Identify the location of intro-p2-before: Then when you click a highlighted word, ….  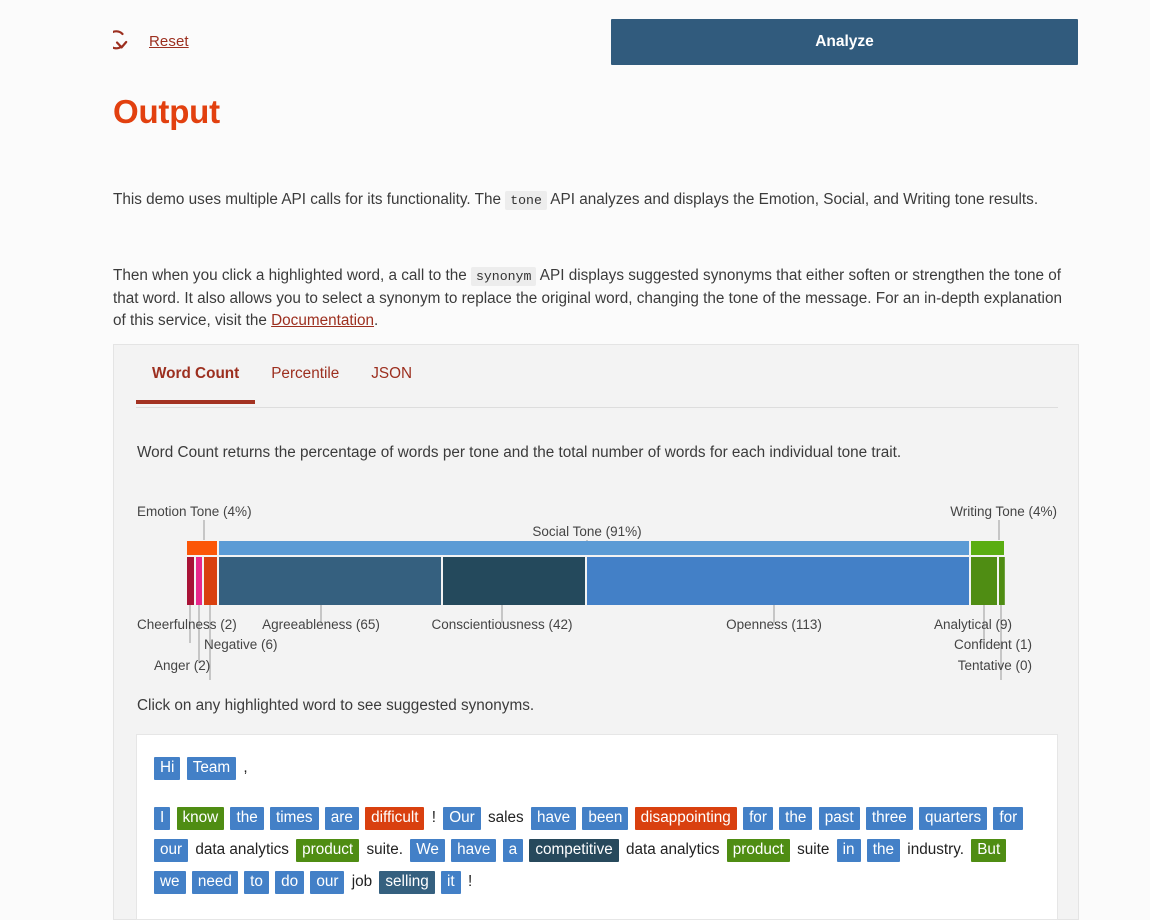
(290, 276).